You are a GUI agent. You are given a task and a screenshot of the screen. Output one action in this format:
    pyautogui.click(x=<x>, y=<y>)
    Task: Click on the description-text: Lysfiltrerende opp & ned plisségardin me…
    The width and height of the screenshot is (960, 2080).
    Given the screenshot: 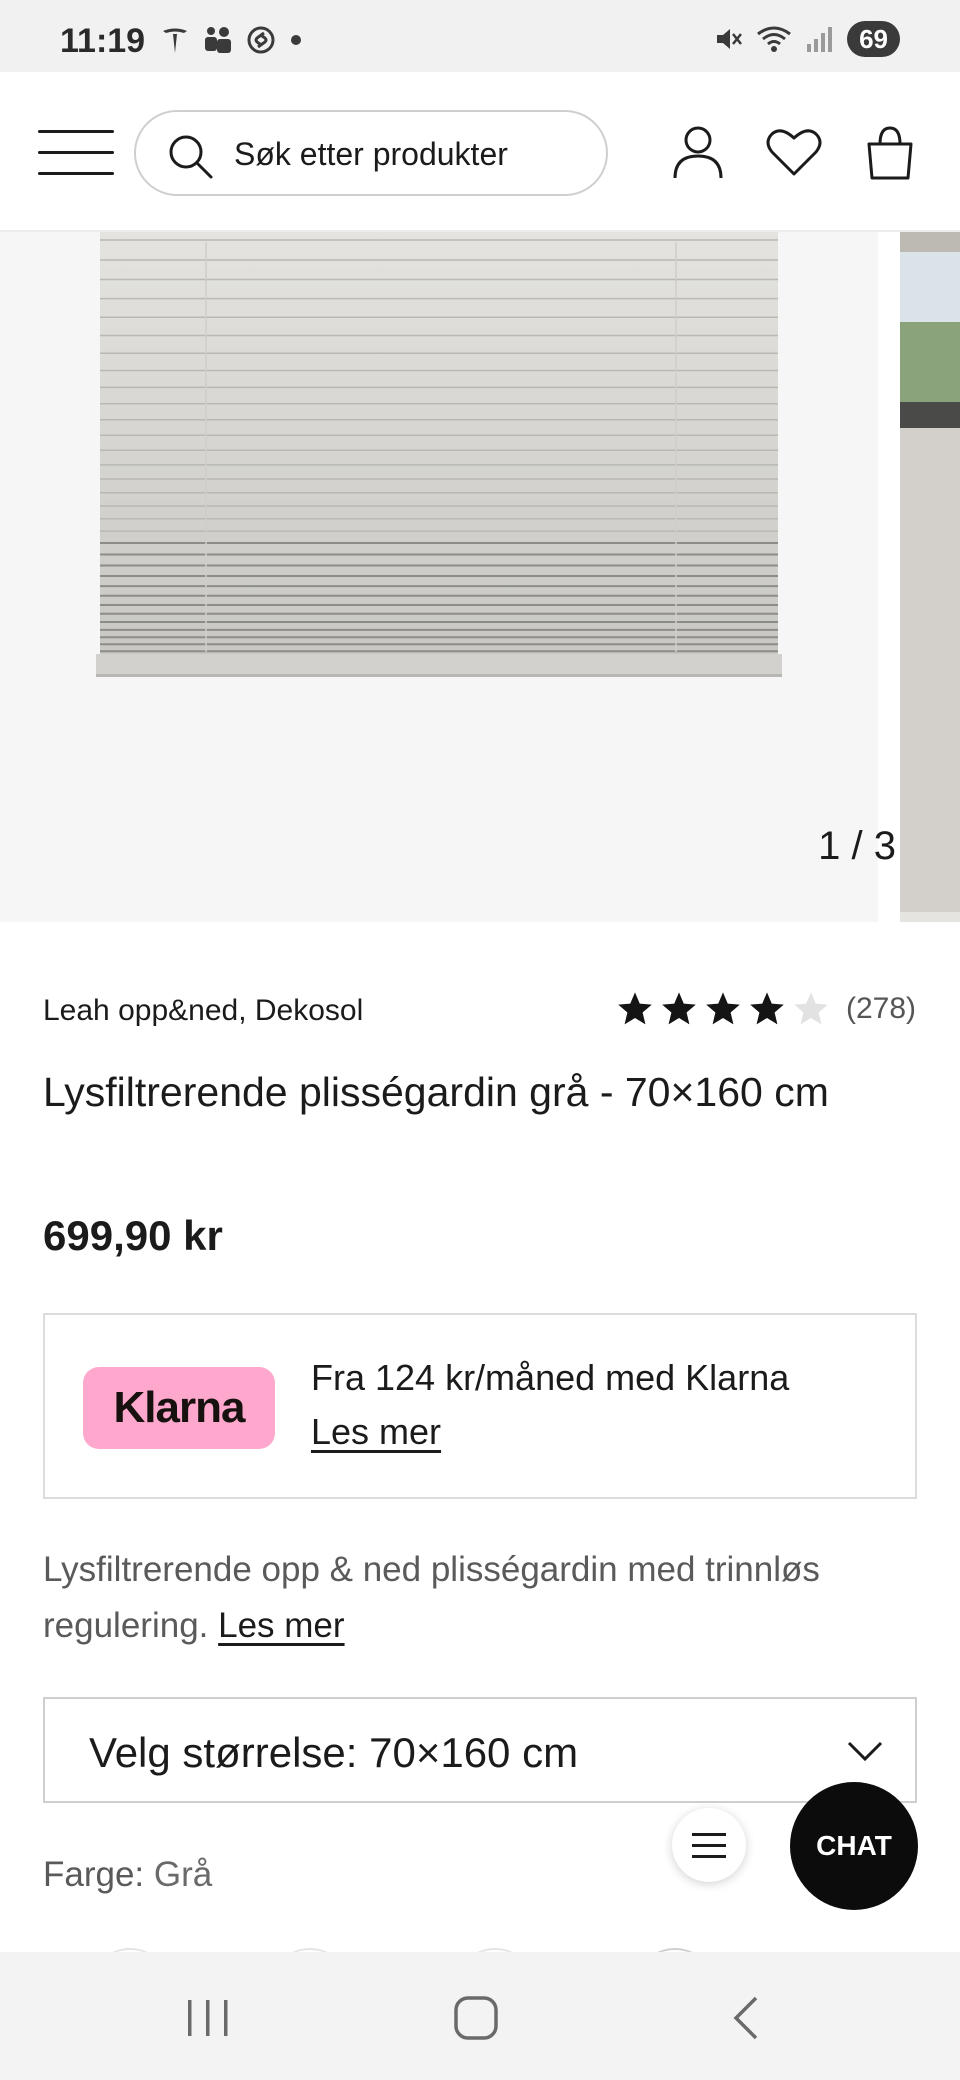 What is the action you would take?
    pyautogui.click(x=431, y=1597)
    